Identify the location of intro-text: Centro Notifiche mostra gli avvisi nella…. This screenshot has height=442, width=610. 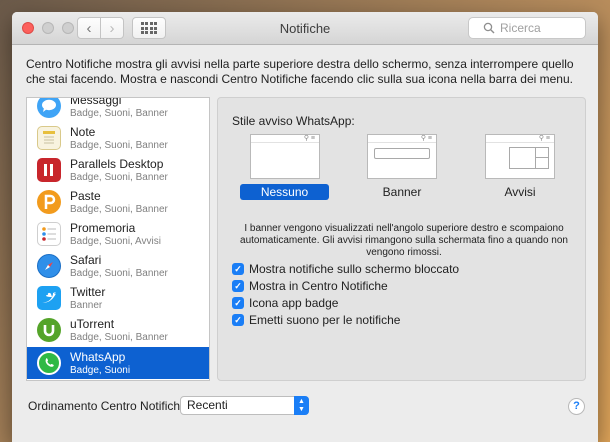
(300, 71).